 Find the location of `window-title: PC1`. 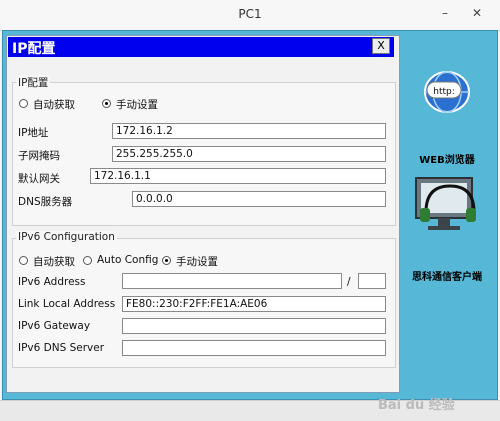

window-title: PC1 is located at coordinates (250, 14).